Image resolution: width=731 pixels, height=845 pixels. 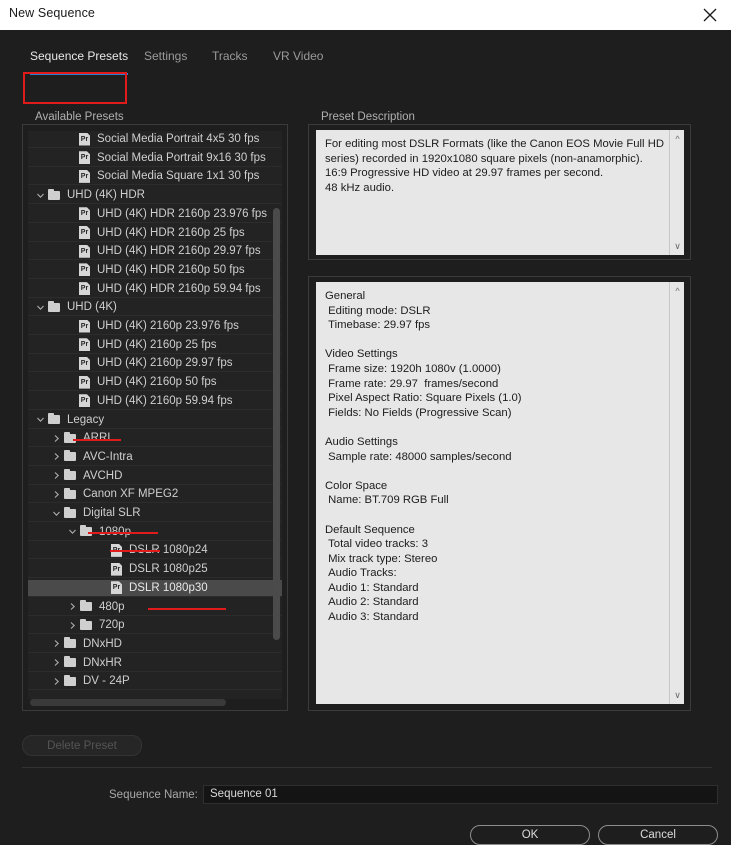 I want to click on preset-tree-row-label: UHD (4K) HDR 2160p 50 fps, so click(x=171, y=269).